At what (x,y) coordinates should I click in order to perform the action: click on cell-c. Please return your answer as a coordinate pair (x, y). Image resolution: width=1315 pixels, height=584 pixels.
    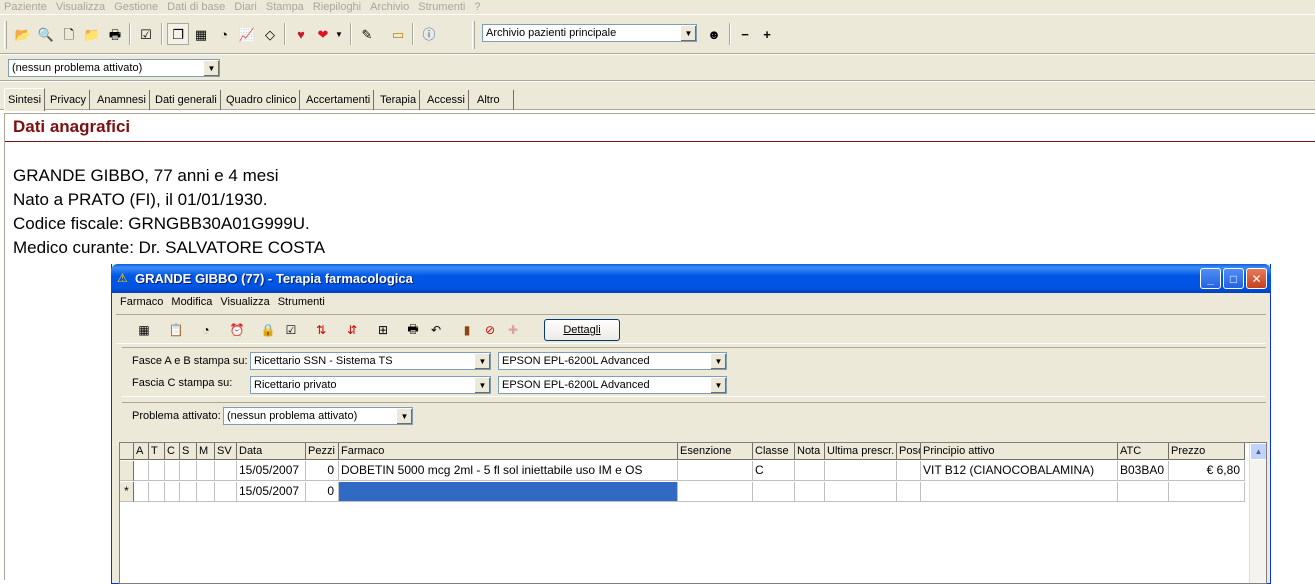
    Looking at the image, I should click on (172, 471).